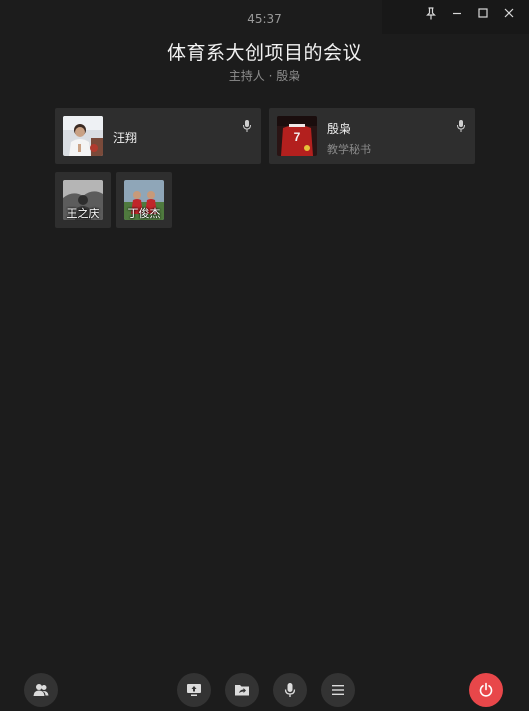 The image size is (529, 711). What do you see at coordinates (264, 19) in the screenshot?
I see `meeting-timer: 45:37` at bounding box center [264, 19].